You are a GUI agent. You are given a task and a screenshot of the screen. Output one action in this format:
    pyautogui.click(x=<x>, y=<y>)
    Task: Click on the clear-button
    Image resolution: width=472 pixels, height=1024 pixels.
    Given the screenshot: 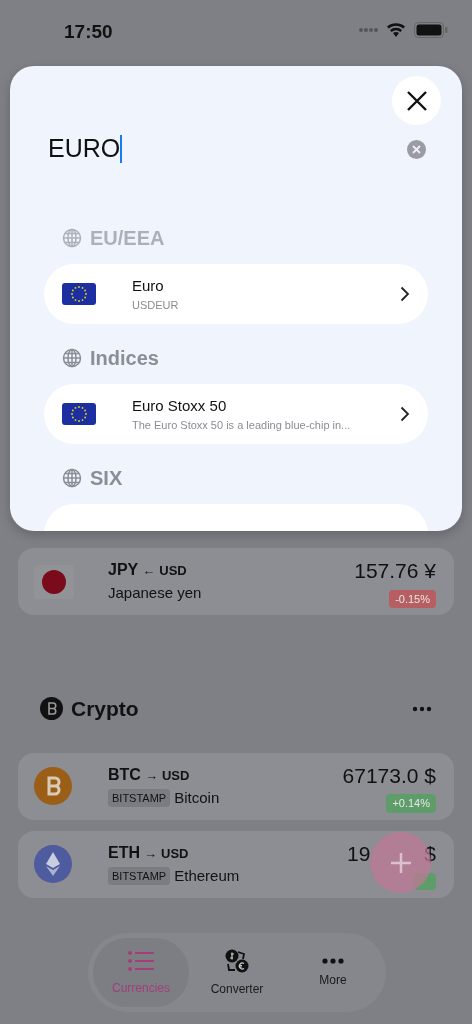 What is the action you would take?
    pyautogui.click(x=416, y=149)
    